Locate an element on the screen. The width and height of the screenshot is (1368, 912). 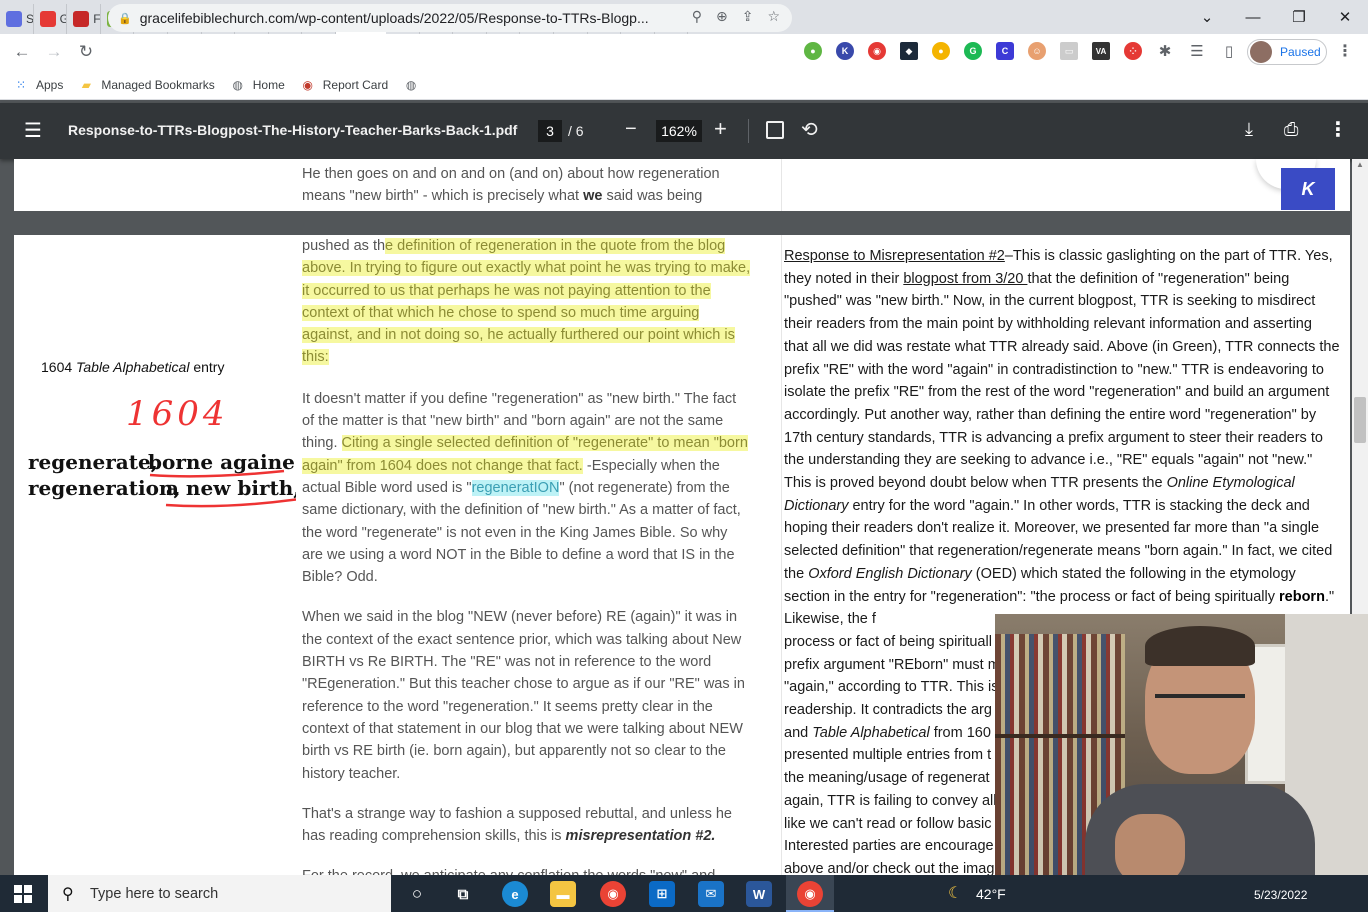
bookmark-item: ⁙ Apps is located at coordinates (38, 85).